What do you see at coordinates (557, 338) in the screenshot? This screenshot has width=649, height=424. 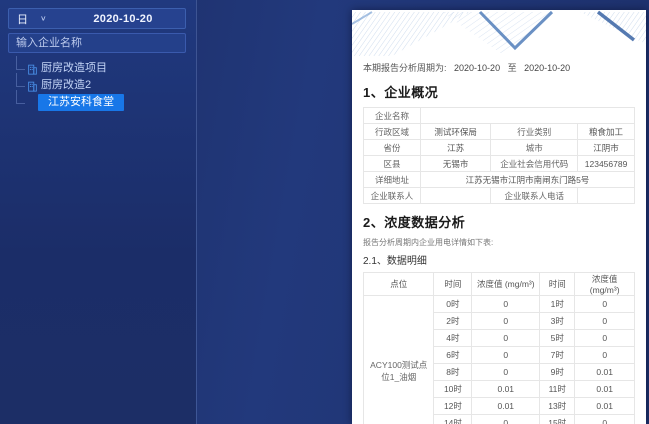 I see `cell-time: 5时` at bounding box center [557, 338].